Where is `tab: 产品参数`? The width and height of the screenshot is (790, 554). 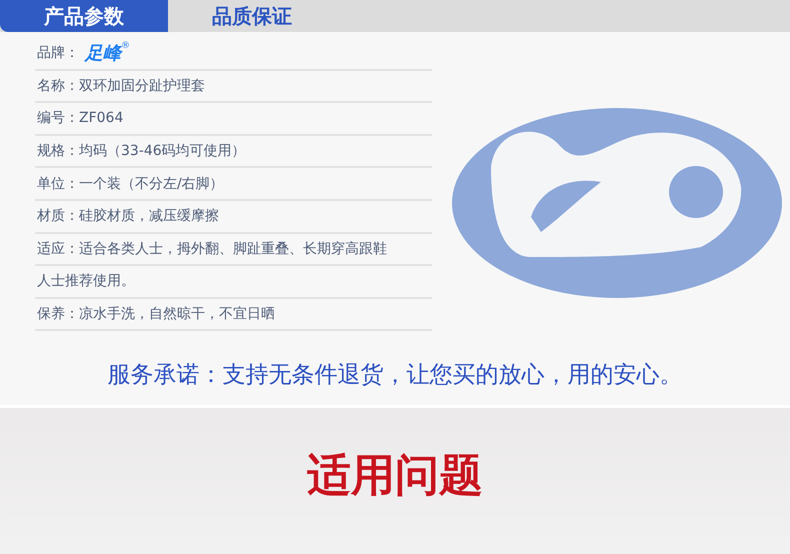
tab: 产品参数 is located at coordinates (84, 16).